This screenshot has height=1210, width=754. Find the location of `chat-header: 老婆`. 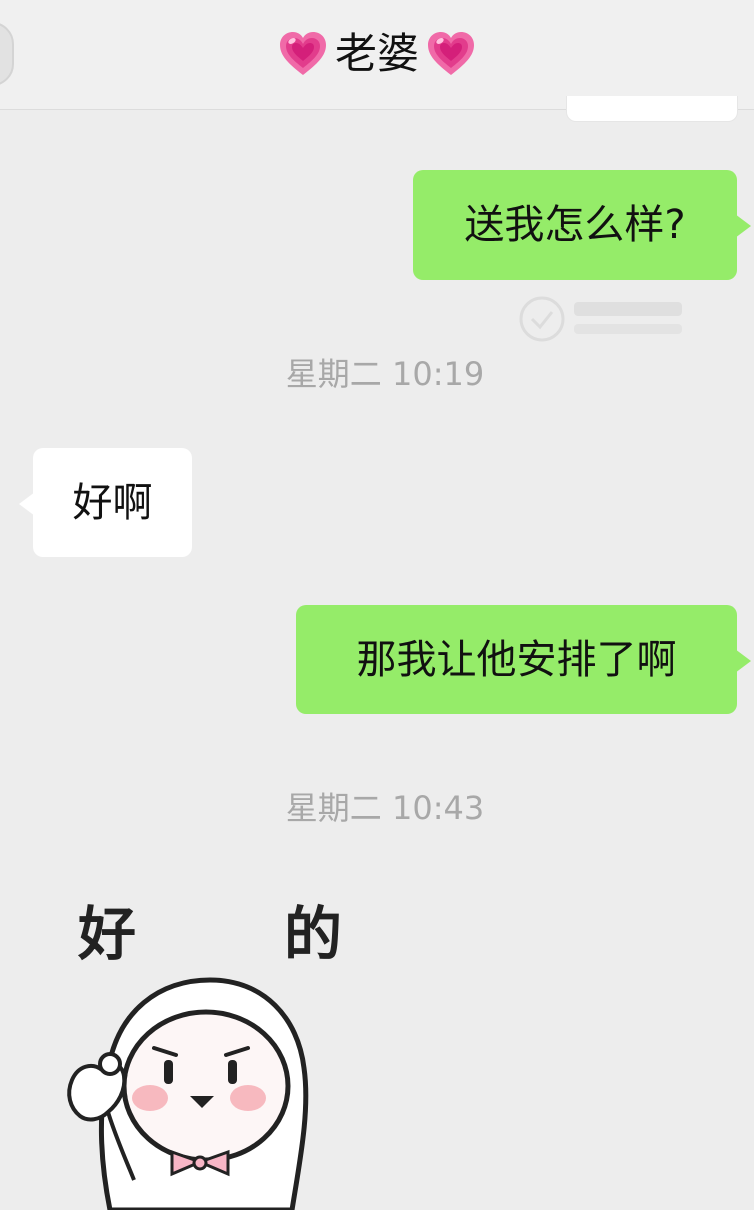

chat-header: 老婆 is located at coordinates (377, 55).